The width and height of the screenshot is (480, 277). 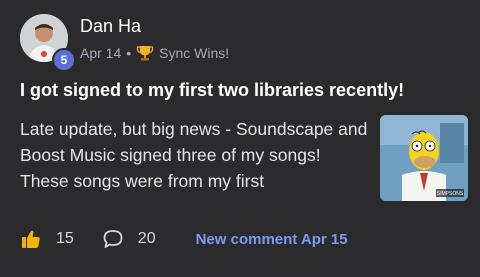 I want to click on post-category: Sync Wins!, so click(x=194, y=53).